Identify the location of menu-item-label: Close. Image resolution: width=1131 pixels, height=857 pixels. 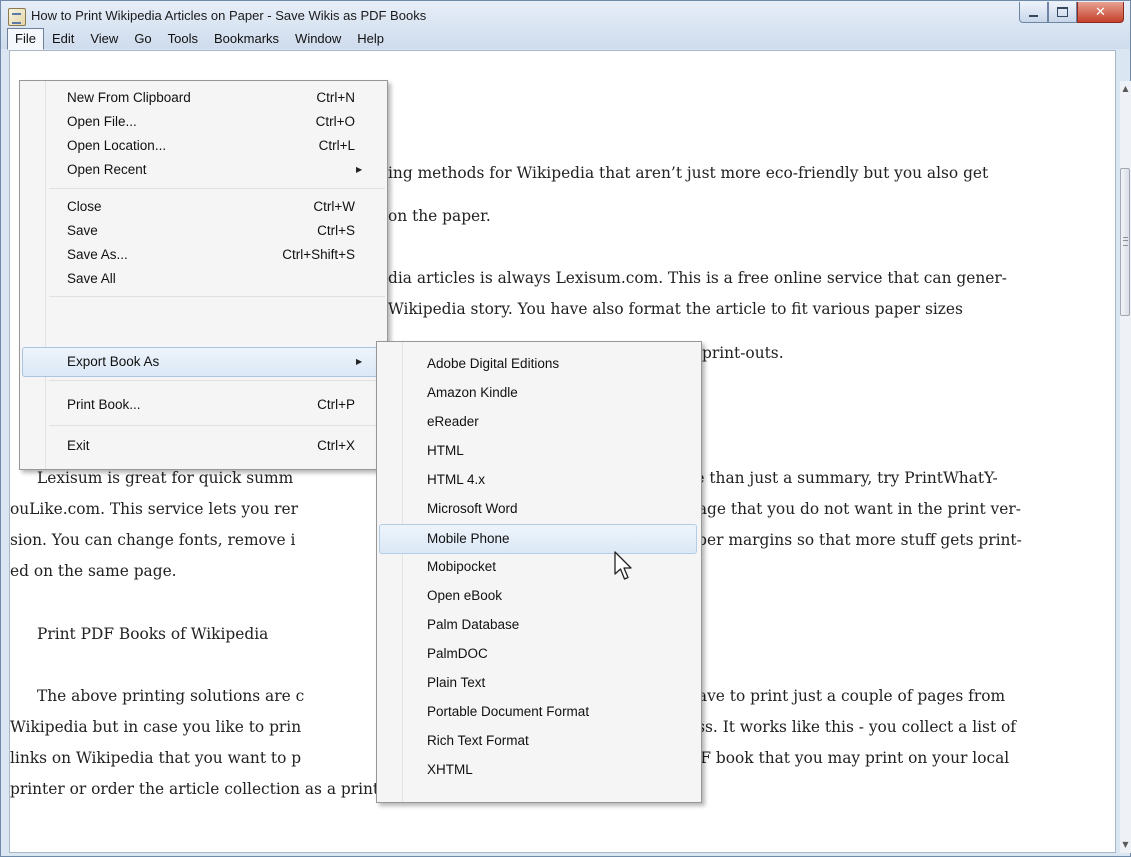
(84, 206).